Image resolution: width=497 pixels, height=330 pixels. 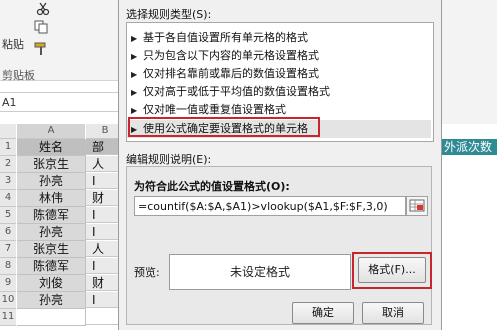 What do you see at coordinates (260, 272) in the screenshot?
I see `format-preview: 未设定格式` at bounding box center [260, 272].